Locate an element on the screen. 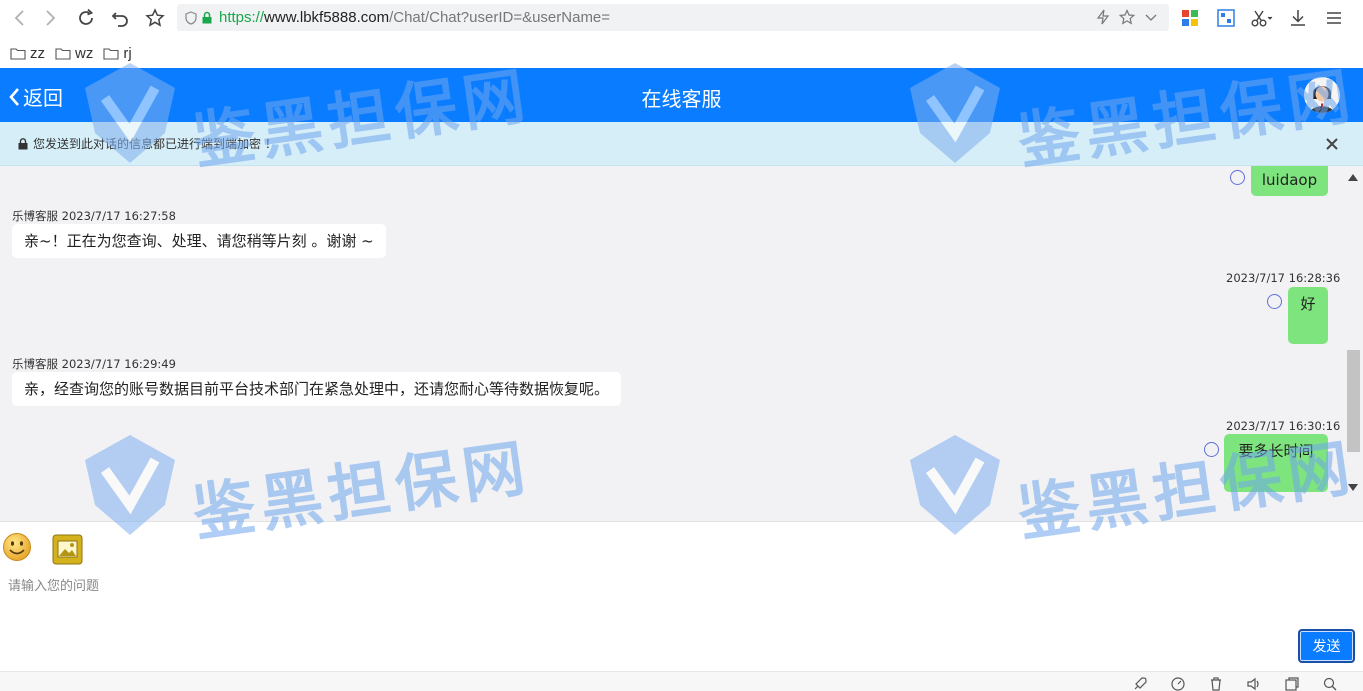 This screenshot has height=691, width=1363. bookmark-label: zz is located at coordinates (37, 53).